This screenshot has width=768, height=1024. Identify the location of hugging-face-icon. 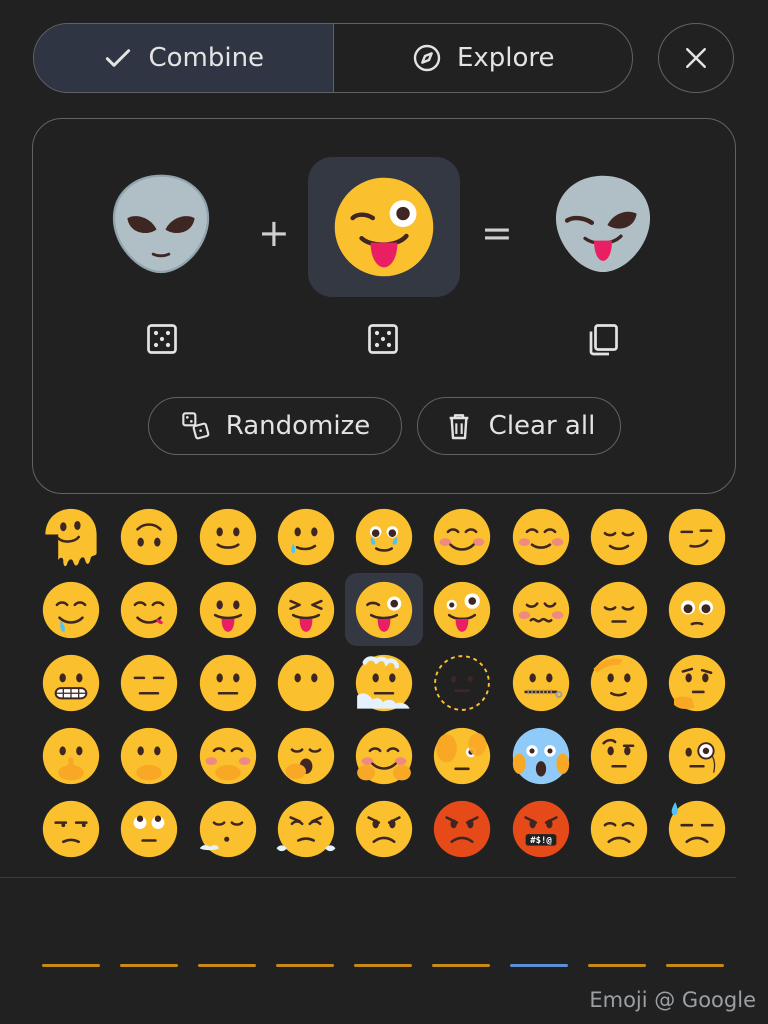
(384, 755).